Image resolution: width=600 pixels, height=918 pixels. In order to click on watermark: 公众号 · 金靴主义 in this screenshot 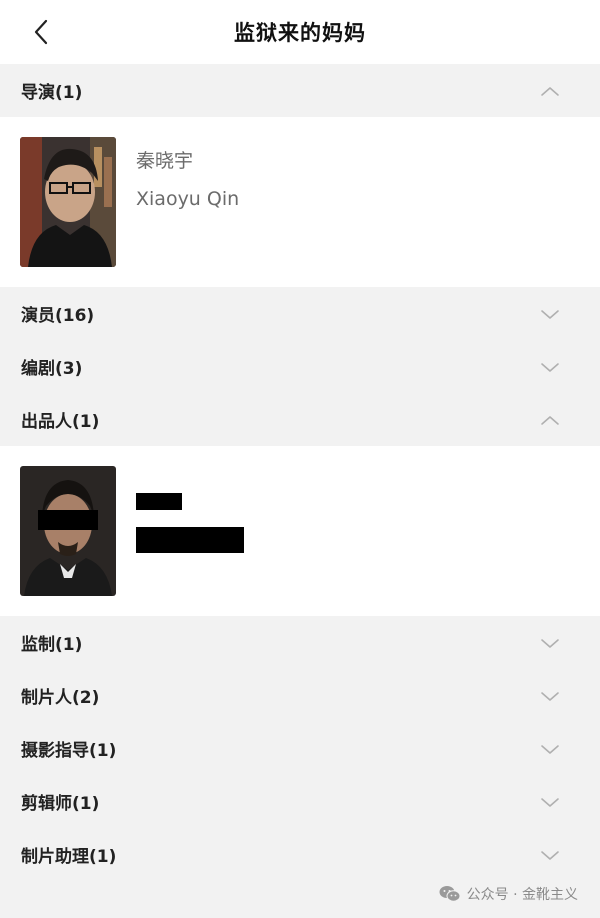, I will do `click(508, 894)`.